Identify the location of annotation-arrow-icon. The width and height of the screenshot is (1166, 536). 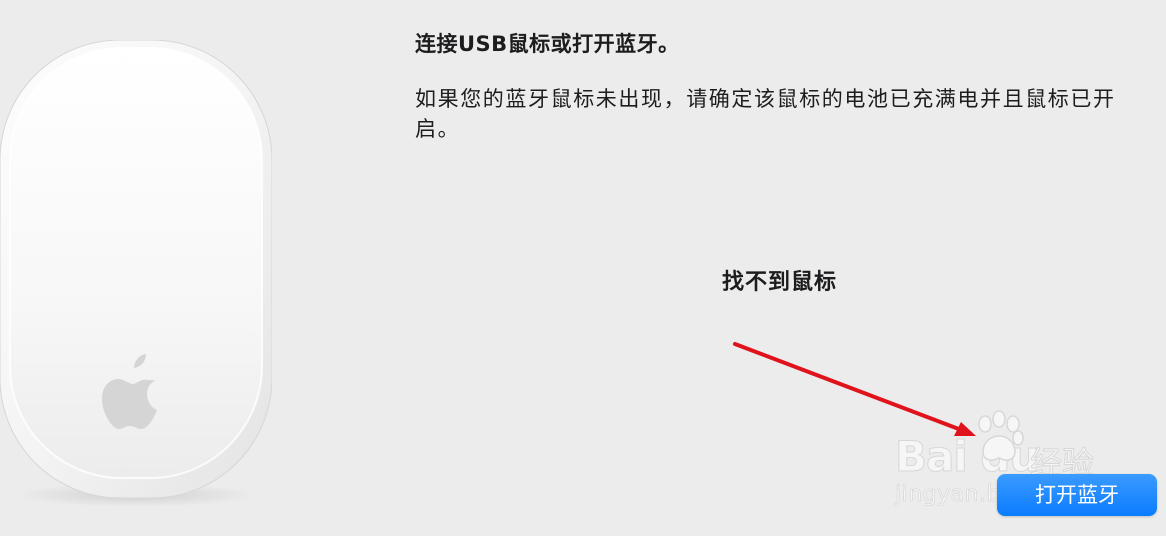
(854, 389).